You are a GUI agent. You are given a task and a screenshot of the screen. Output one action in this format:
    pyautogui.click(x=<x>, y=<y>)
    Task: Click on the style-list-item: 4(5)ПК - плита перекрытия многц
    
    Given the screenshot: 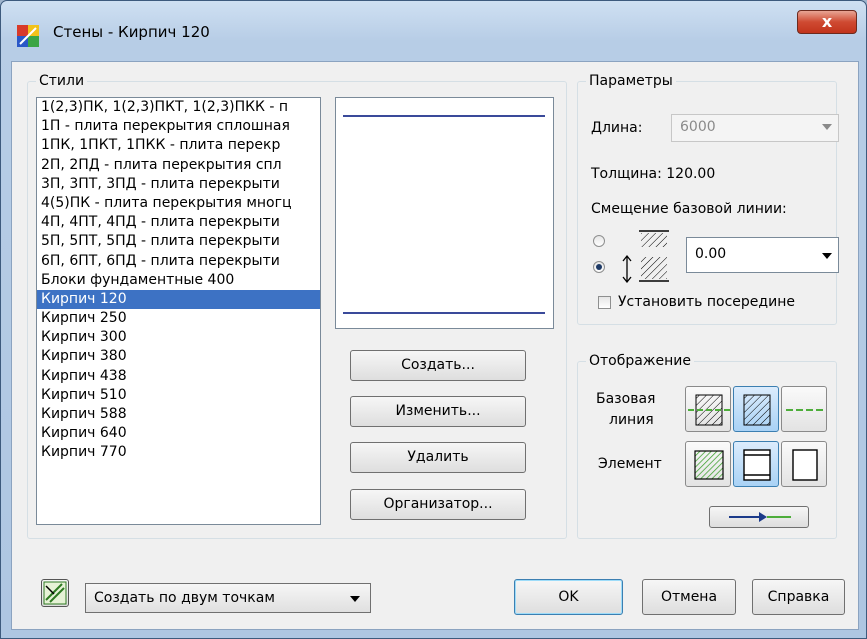 What is the action you would take?
    pyautogui.click(x=178, y=203)
    